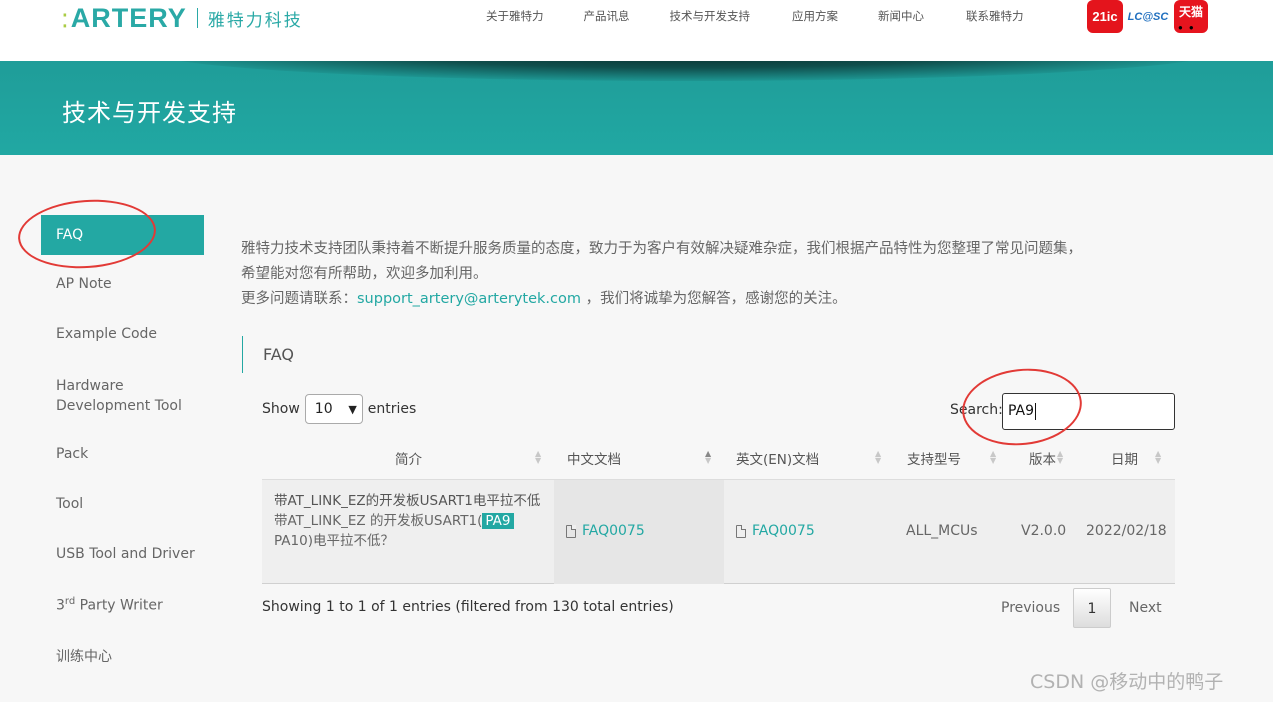 The image size is (1273, 702). Describe the element at coordinates (65, 20) in the screenshot. I see `logo-dots-icon: ⁚` at that location.